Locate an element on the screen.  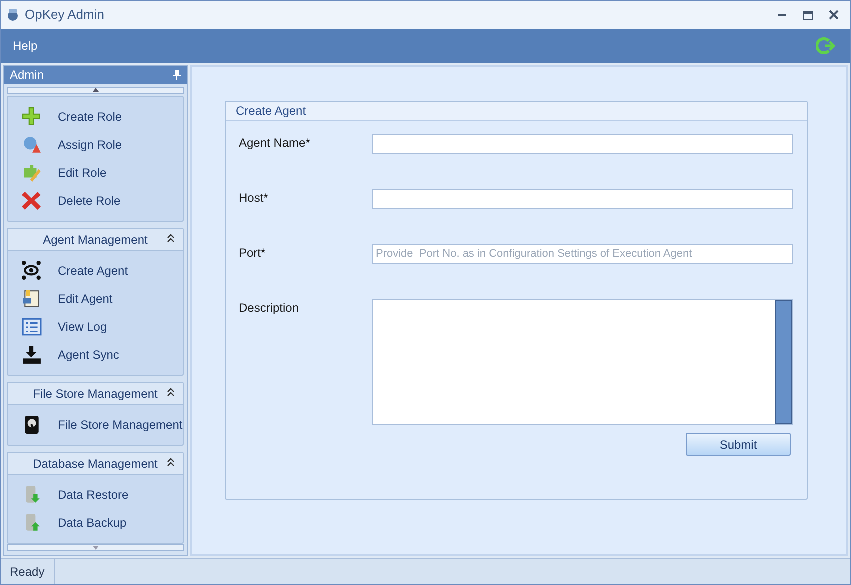
minimize-icon is located at coordinates (782, 15).